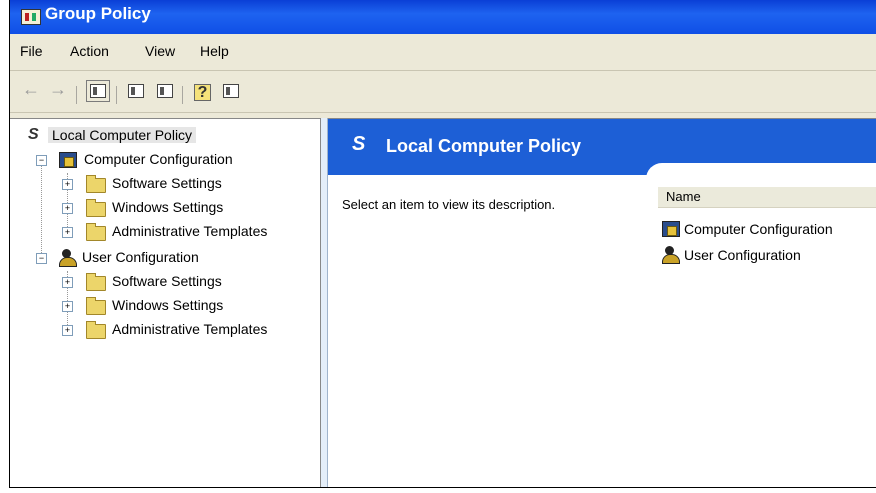 The image size is (876, 493). I want to click on list-item-label: Computer Configuration, so click(758, 229).